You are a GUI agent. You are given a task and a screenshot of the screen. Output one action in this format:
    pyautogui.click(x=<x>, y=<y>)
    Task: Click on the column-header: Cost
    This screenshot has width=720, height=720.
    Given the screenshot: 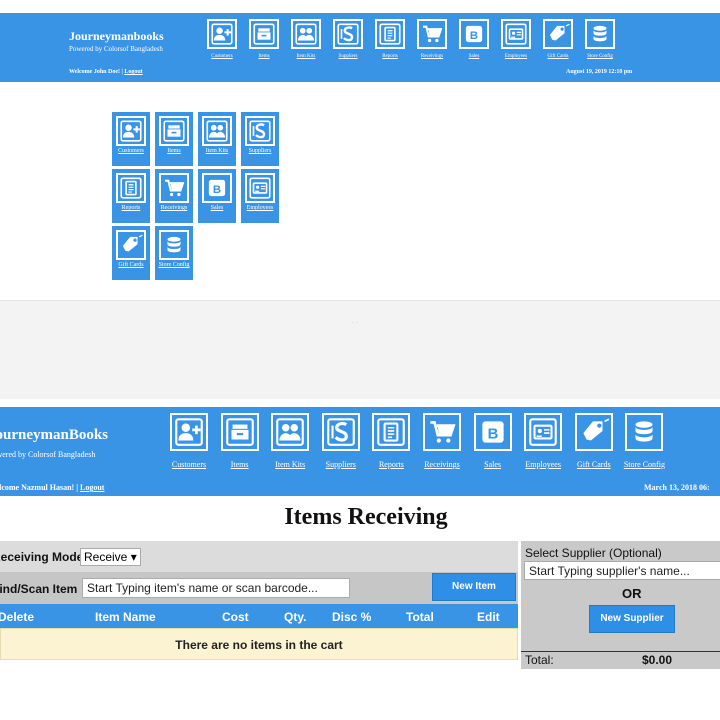 What is the action you would take?
    pyautogui.click(x=235, y=617)
    